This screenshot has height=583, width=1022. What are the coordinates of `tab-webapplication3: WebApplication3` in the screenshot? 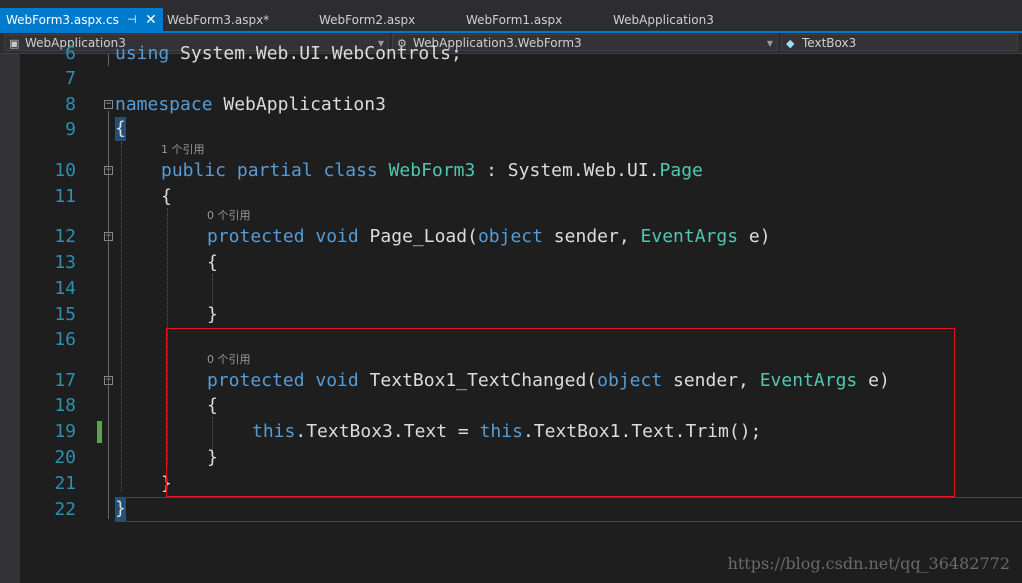 It's located at (663, 20).